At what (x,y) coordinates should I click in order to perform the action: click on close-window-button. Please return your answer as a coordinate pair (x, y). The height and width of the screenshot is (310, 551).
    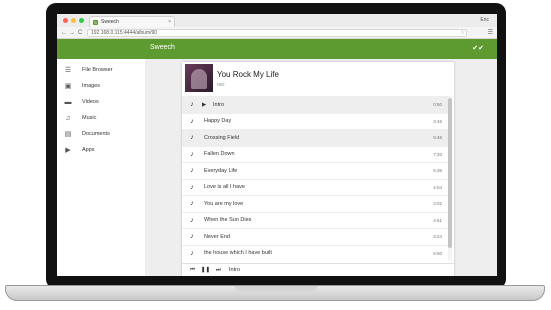
    Looking at the image, I should click on (65, 20).